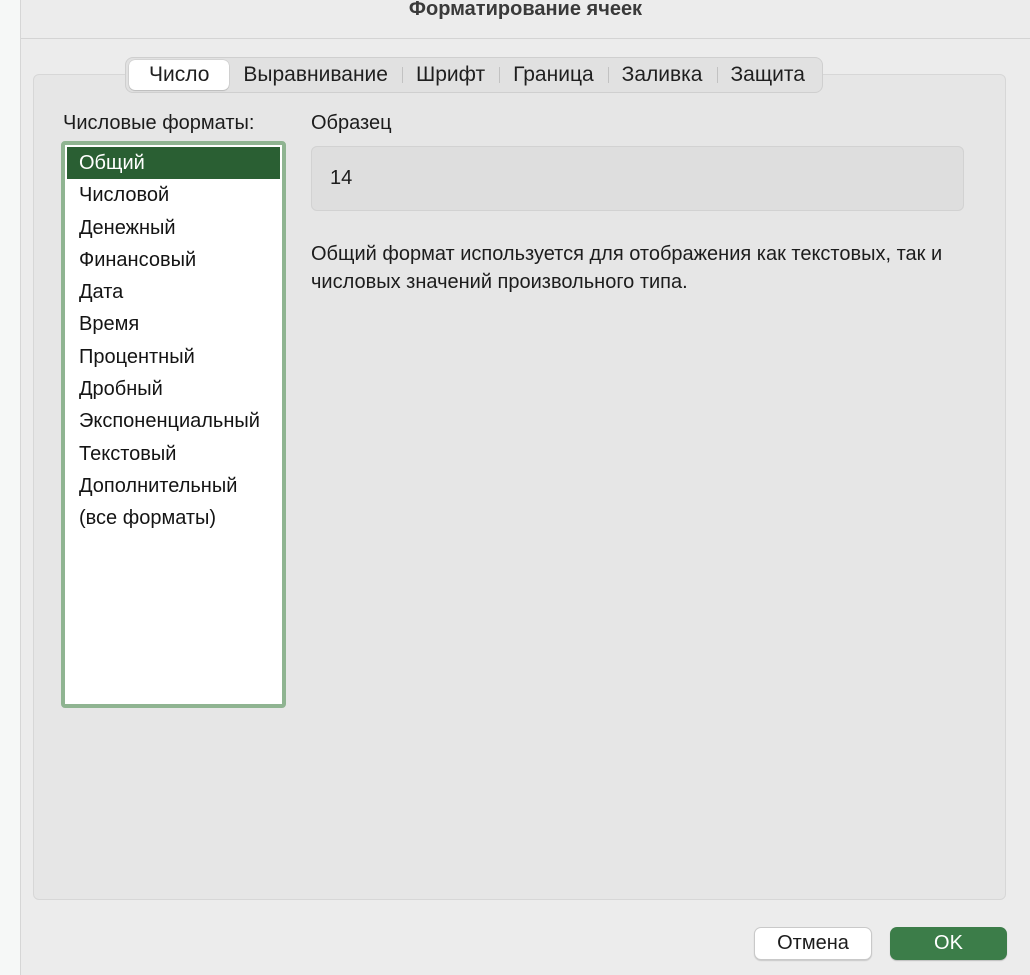  I want to click on tab-alignment: Выравнивание, so click(315, 75).